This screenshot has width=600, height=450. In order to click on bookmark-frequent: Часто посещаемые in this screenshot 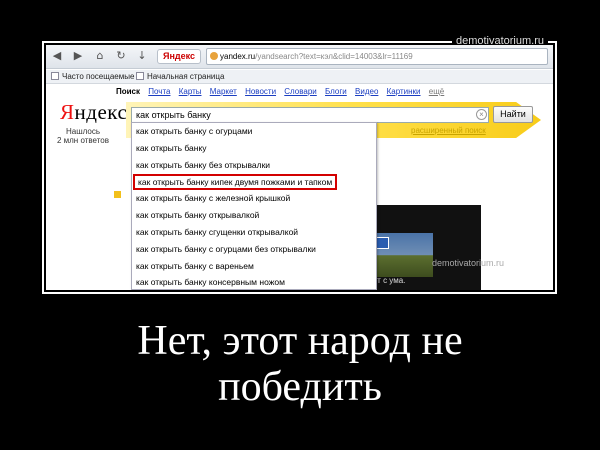, I will do `click(92, 77)`.